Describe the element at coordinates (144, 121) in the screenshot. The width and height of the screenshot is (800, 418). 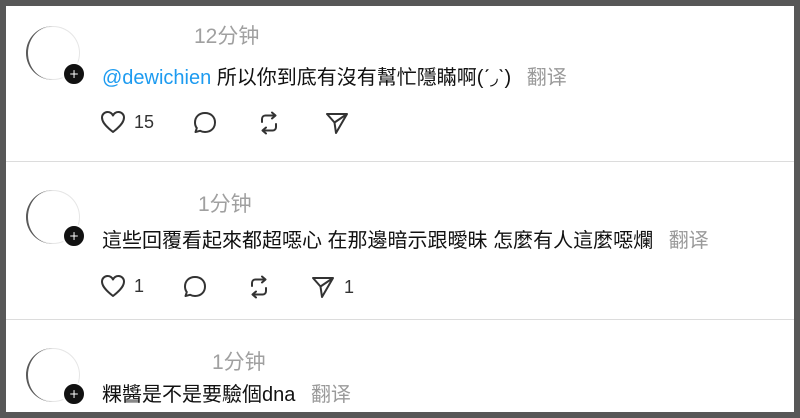
I see `like-count: 15` at that location.